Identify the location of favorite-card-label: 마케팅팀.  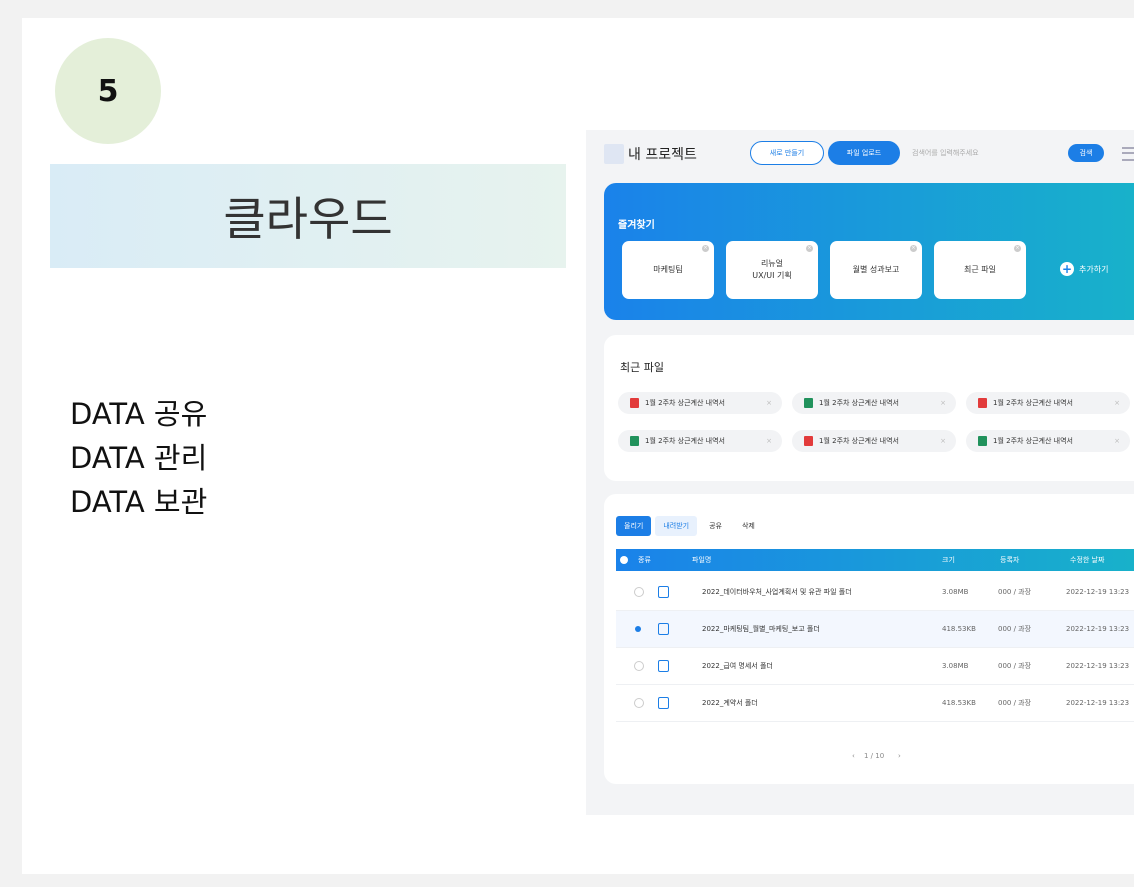
(668, 269).